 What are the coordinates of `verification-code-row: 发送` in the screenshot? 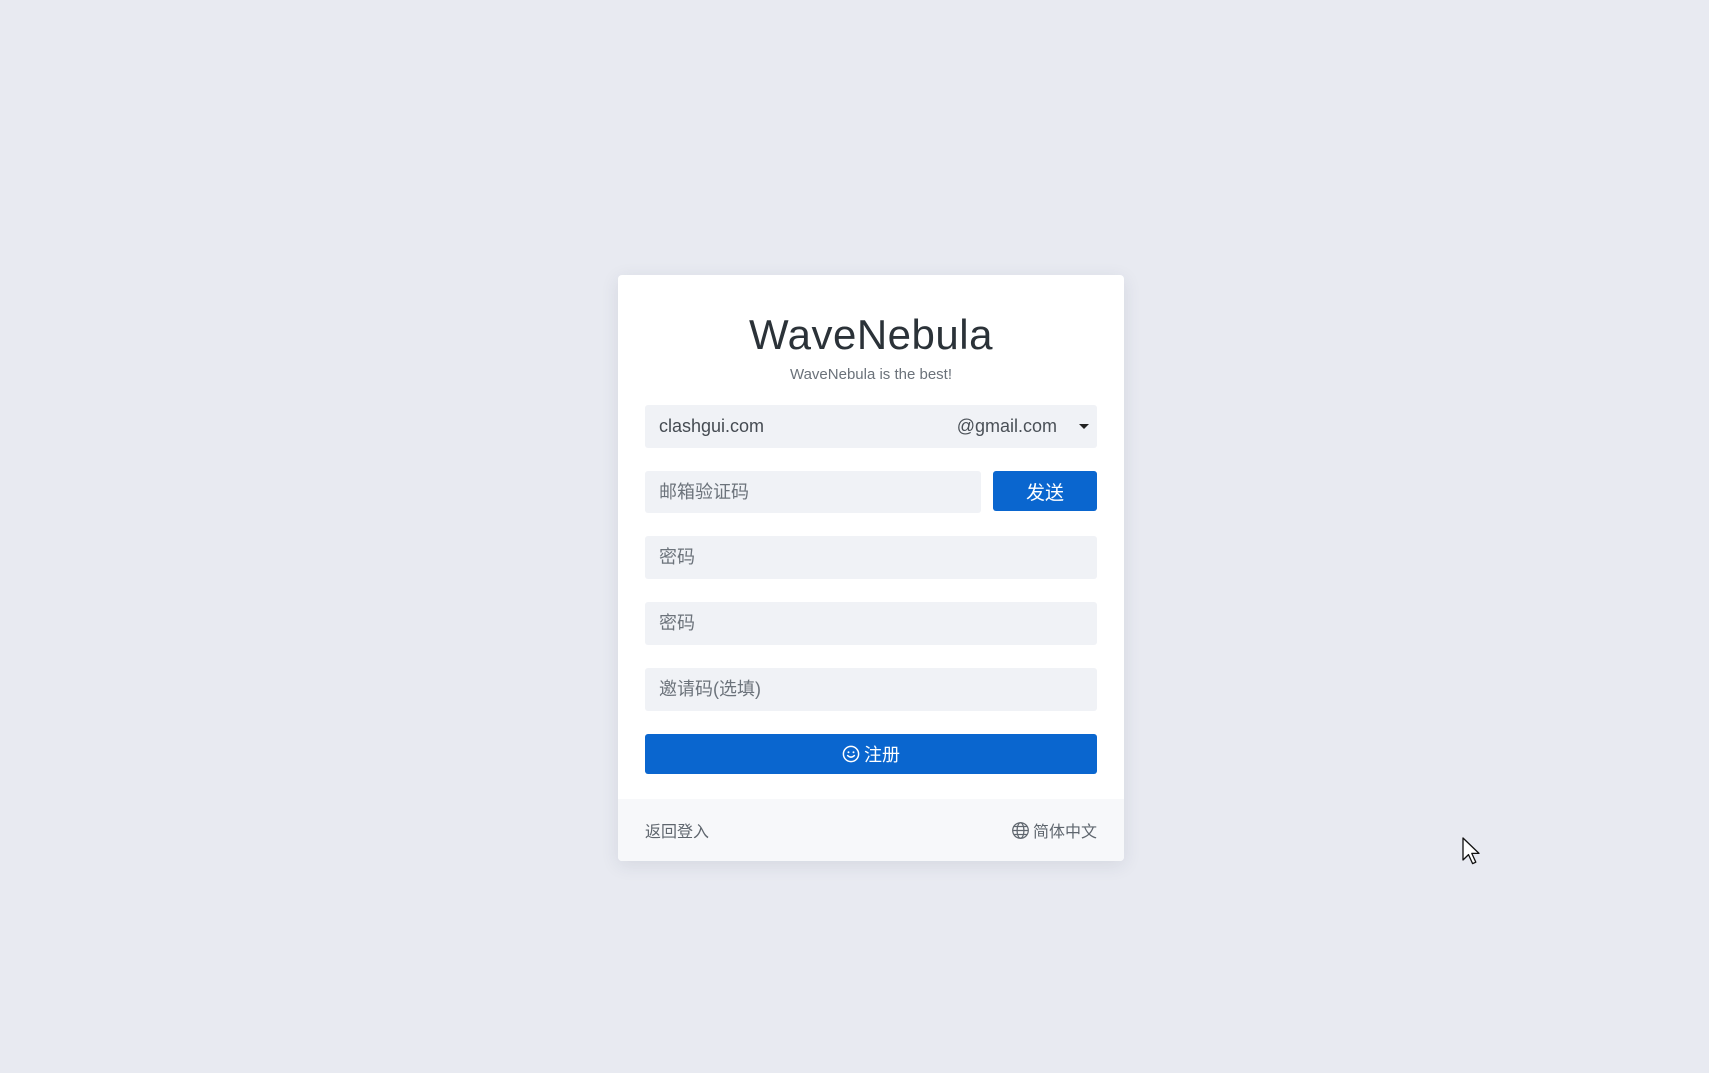 It's located at (871, 492).